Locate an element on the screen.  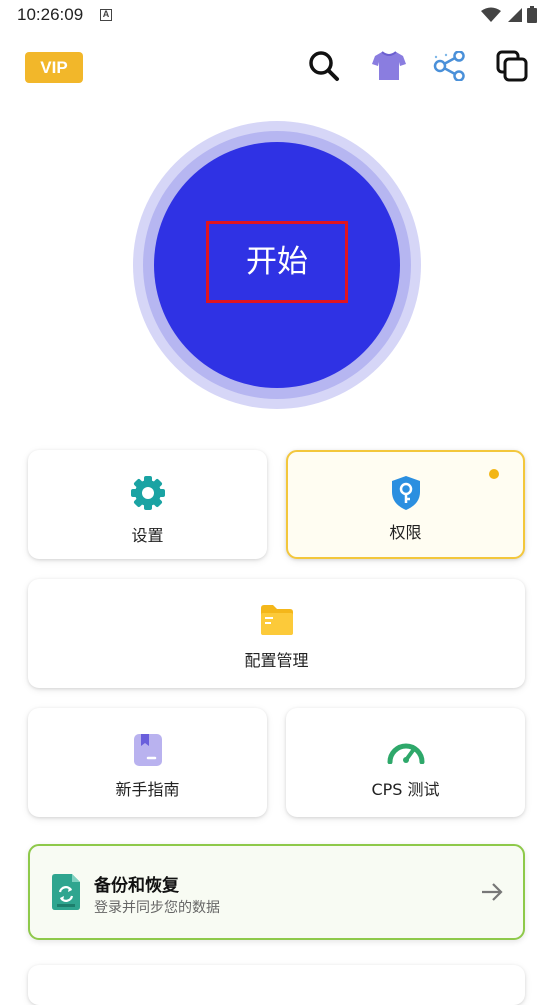
system-icons is located at coordinates (509, 14).